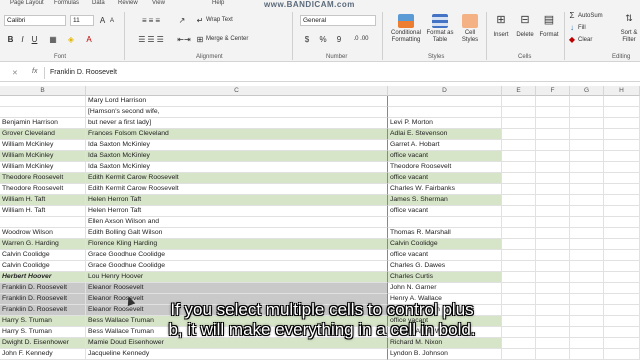 Image resolution: width=640 pixels, height=360 pixels. What do you see at coordinates (237, 101) in the screenshot?
I see `cell-c: Mary Lord Harrison` at bounding box center [237, 101].